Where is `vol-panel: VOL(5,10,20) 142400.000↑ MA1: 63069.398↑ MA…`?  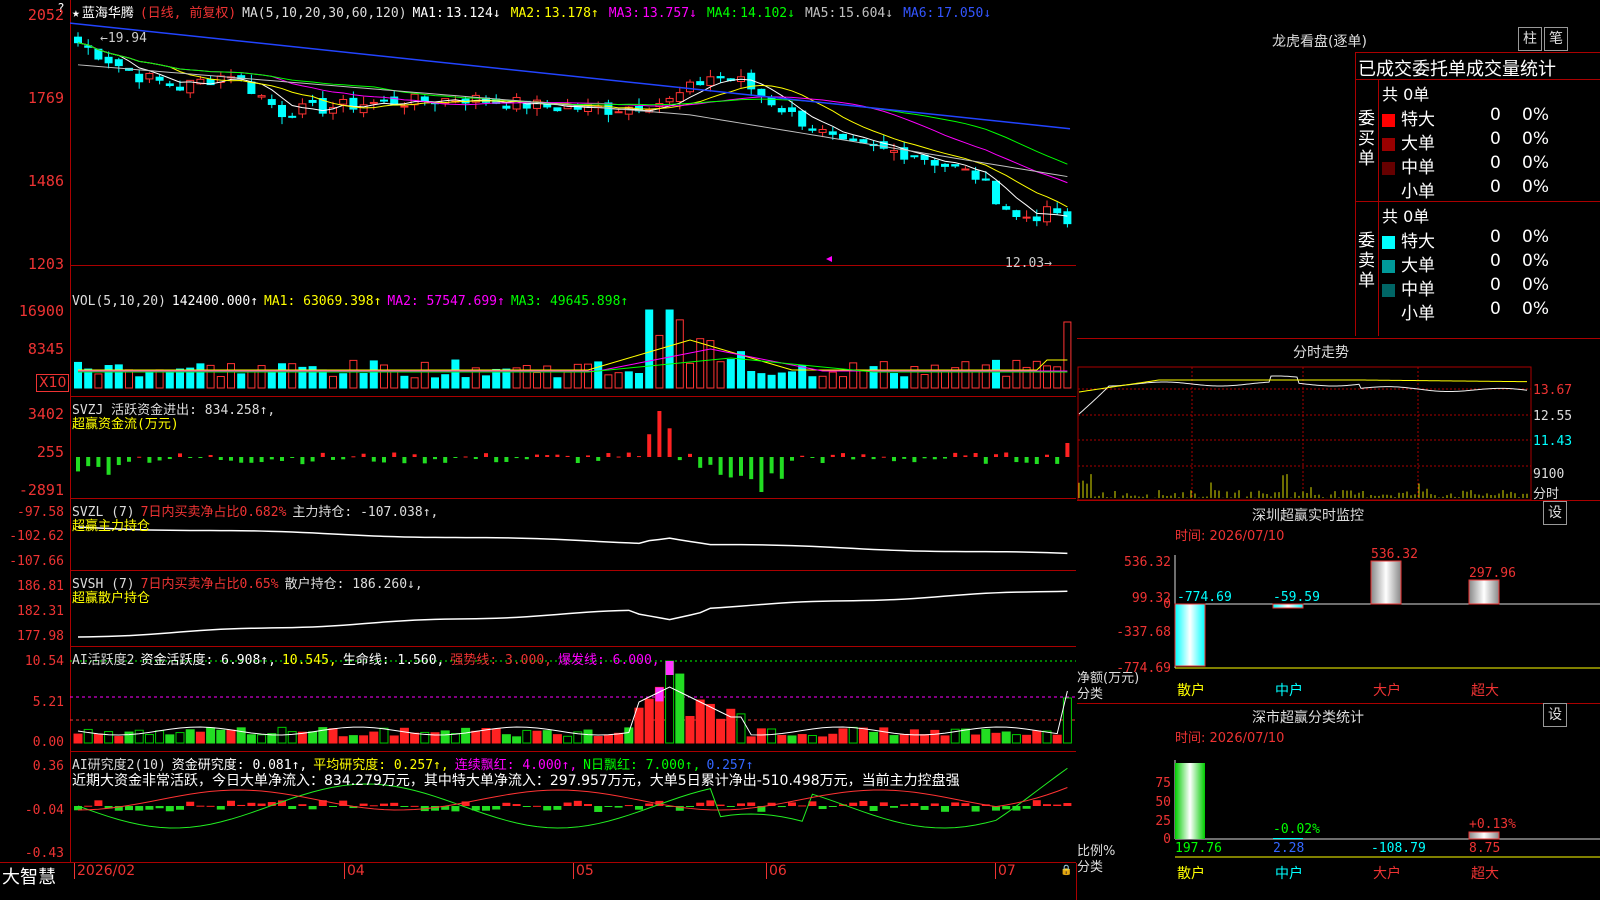
vol-panel: VOL(5,10,20) 142400.000↑ MA1: 63069.398↑ MA… is located at coordinates (573, 331).